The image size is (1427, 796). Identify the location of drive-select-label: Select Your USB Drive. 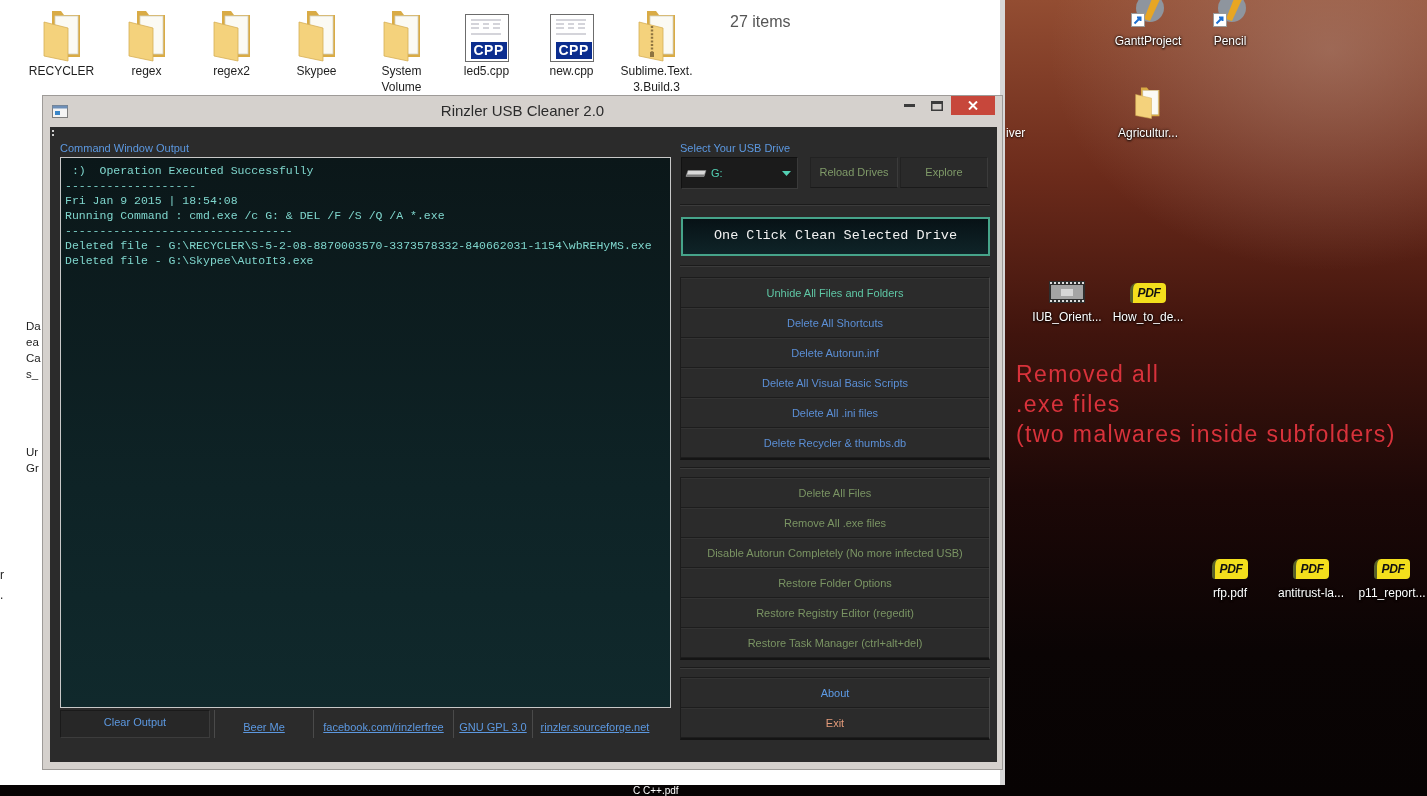
(735, 148).